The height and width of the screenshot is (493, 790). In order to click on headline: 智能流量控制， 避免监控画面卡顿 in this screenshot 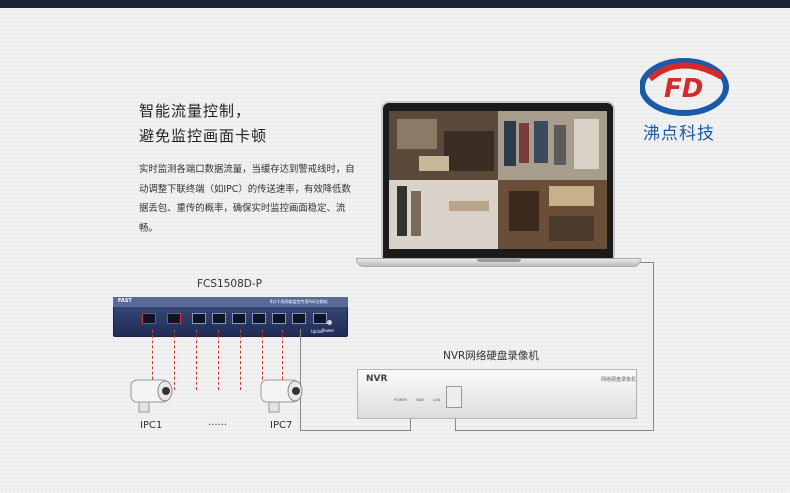, I will do `click(203, 124)`.